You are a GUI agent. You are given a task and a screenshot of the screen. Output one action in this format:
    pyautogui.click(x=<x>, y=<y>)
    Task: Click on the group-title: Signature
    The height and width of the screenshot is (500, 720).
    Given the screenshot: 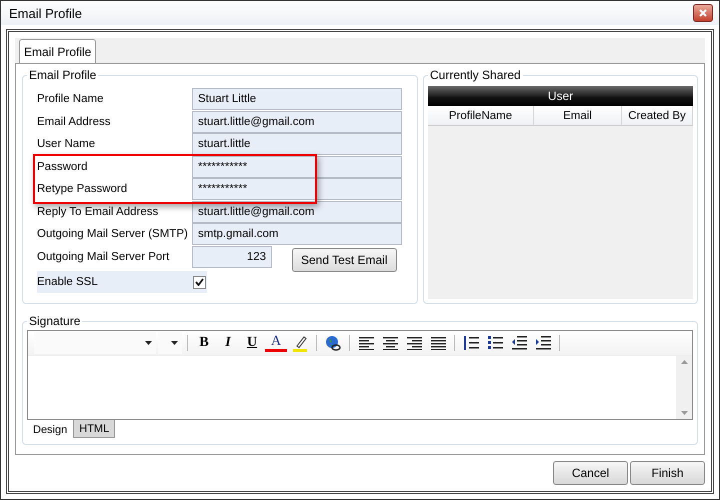 What is the action you would take?
    pyautogui.click(x=55, y=321)
    